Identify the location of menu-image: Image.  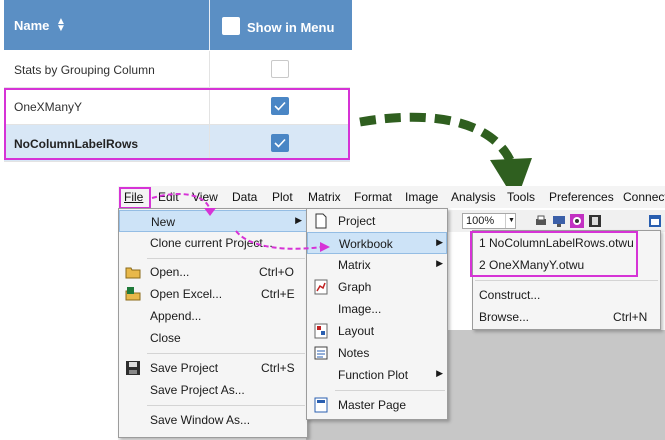
(421, 197).